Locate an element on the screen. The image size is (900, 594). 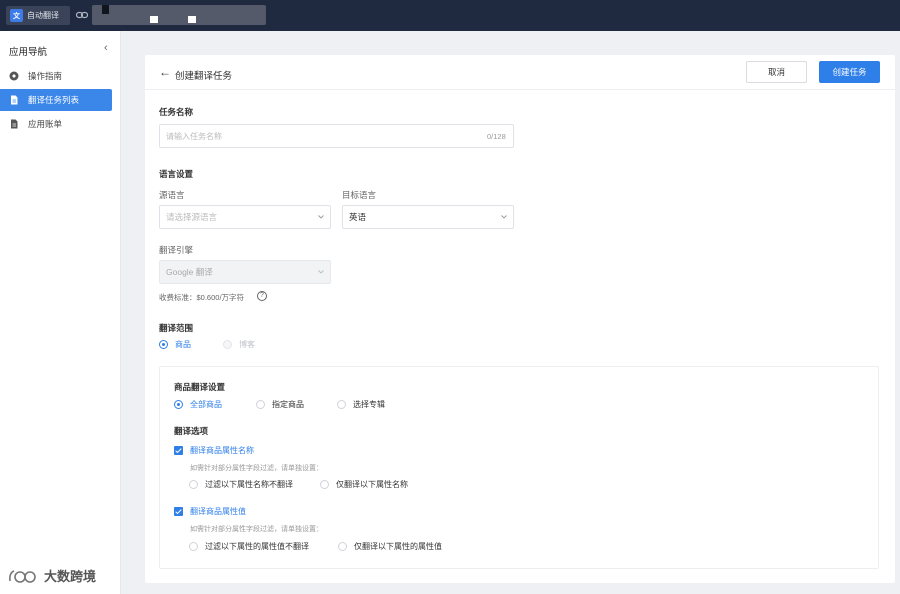
attr-value-radio-exclude: 过滤以下属性的属性值不翻译 is located at coordinates (249, 546).